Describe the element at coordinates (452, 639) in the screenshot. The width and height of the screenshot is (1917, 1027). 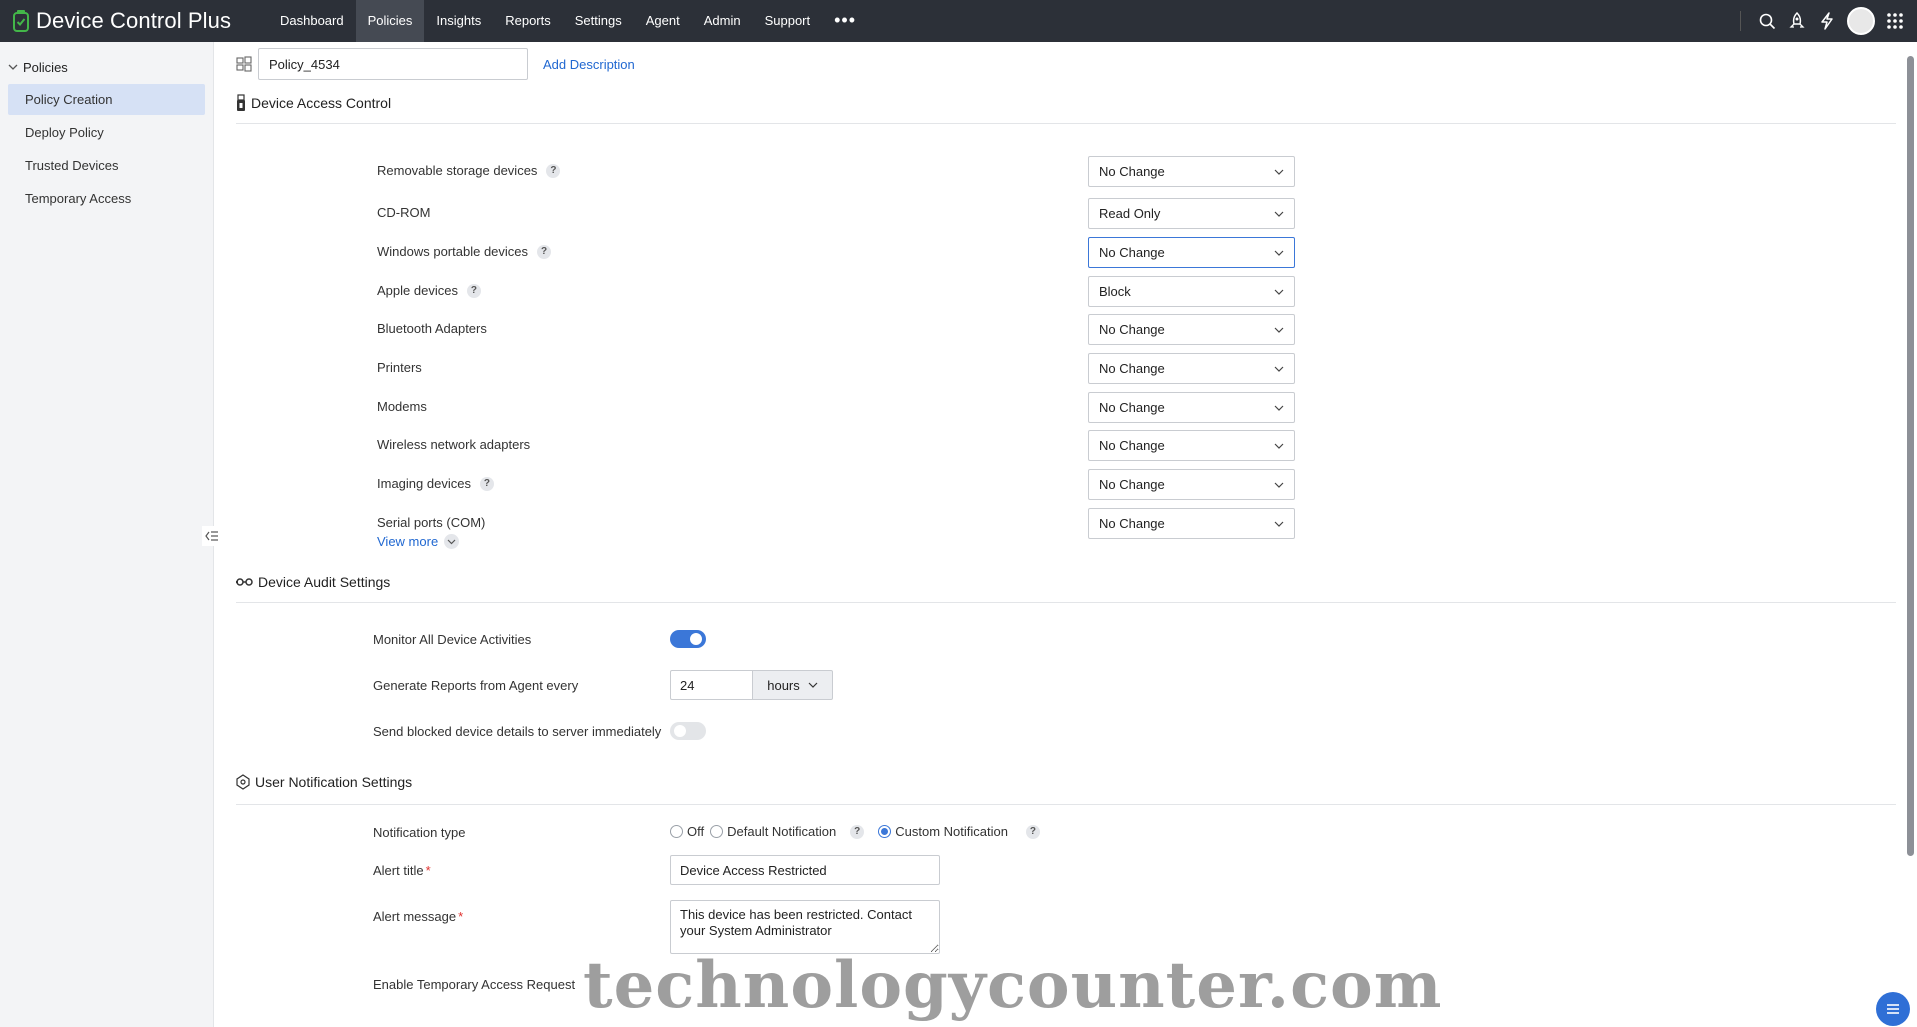
I see `monitor-activities-label: Monitor All Device Activities` at that location.